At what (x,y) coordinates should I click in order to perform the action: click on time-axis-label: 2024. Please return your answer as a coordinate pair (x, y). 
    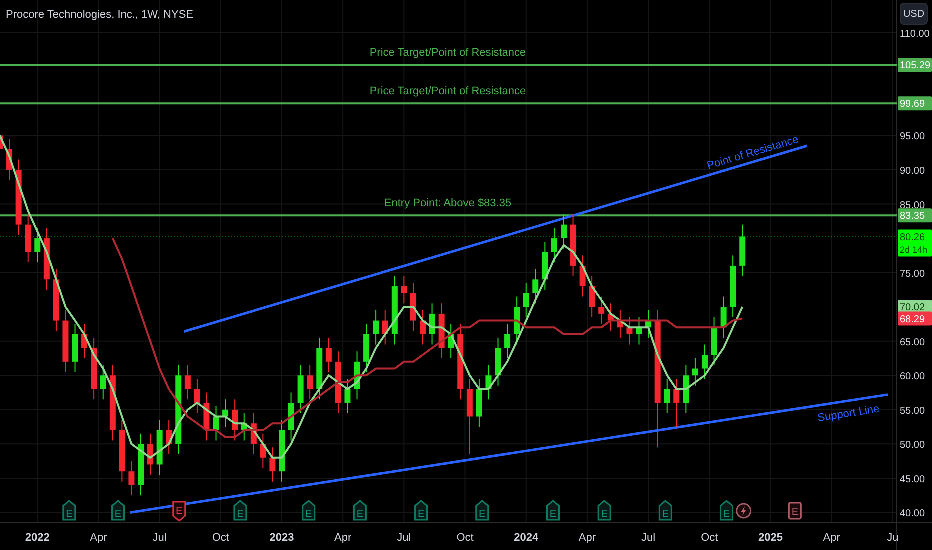
    Looking at the image, I should click on (526, 538).